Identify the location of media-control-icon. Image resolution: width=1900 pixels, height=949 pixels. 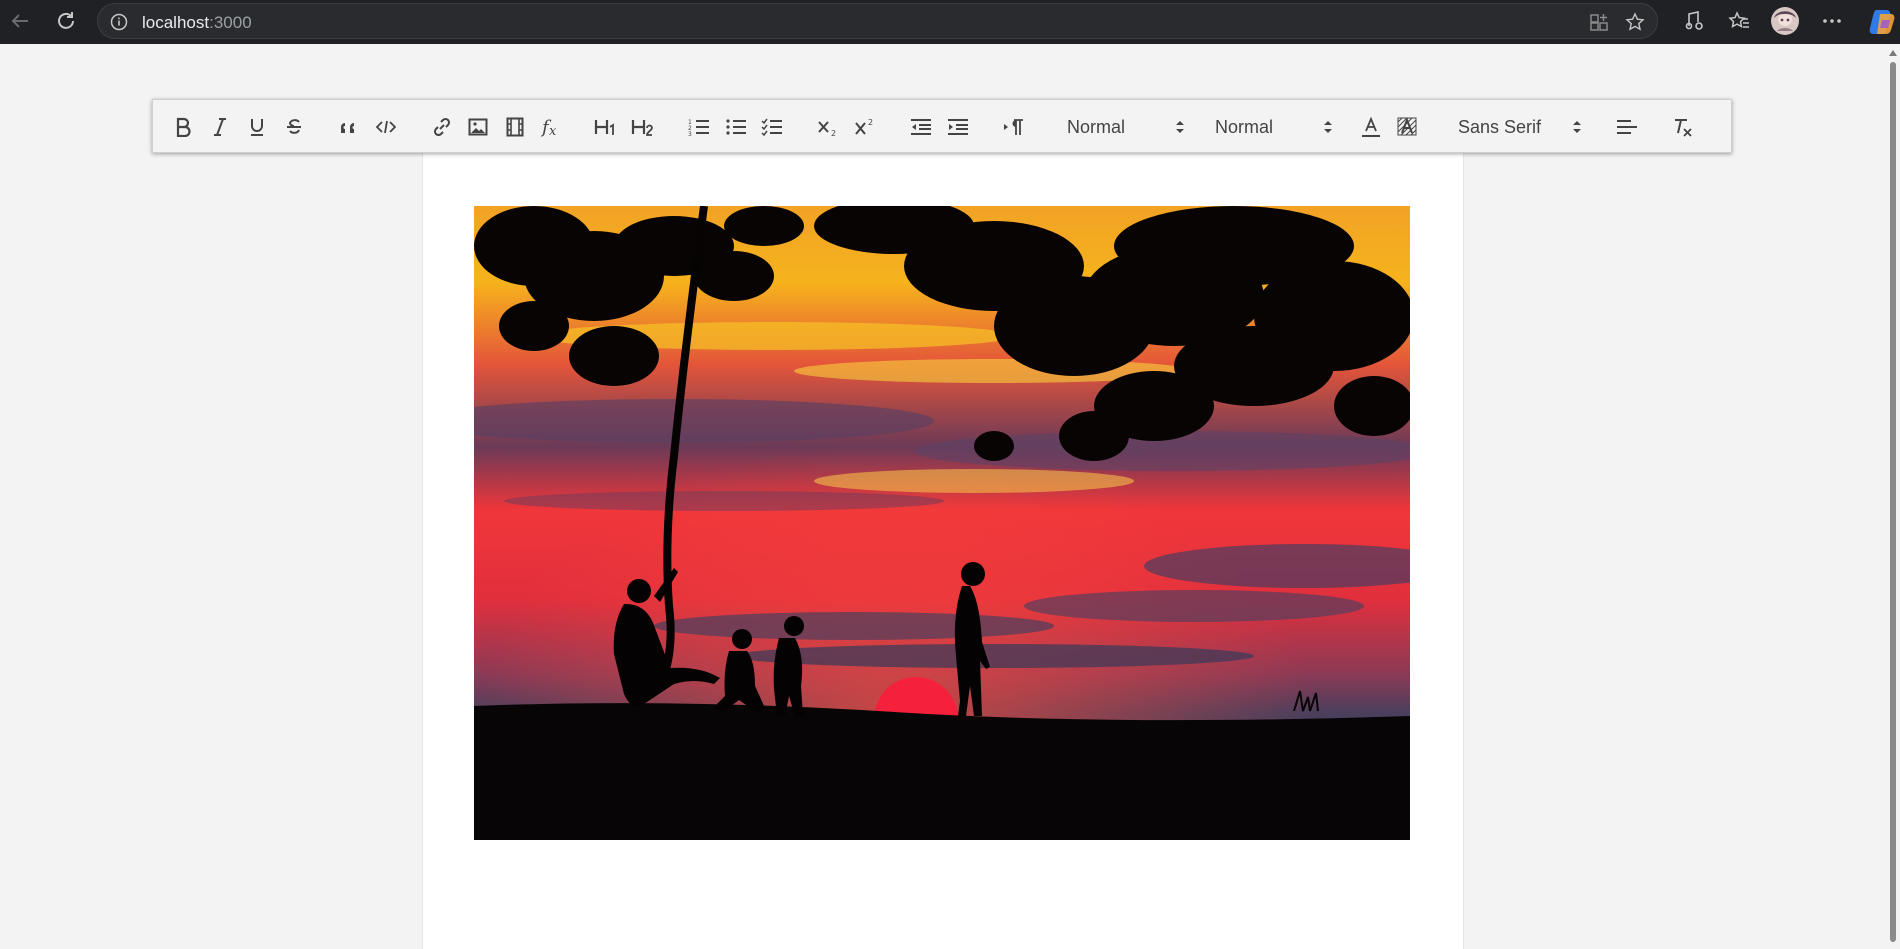
(1694, 21).